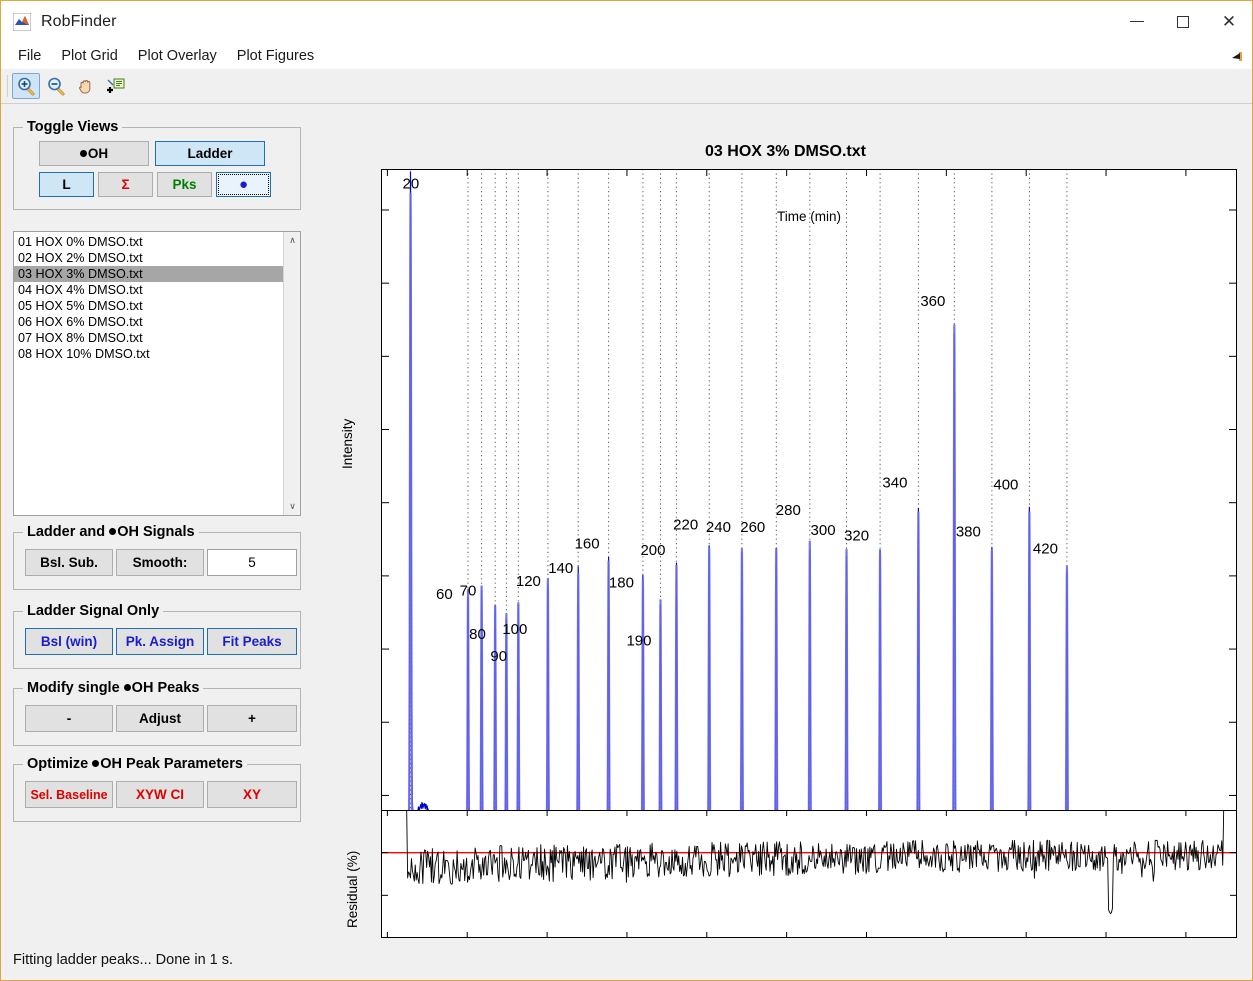  What do you see at coordinates (148, 306) in the screenshot?
I see `list-item: 05 HOX 5% DMSO.txt` at bounding box center [148, 306].